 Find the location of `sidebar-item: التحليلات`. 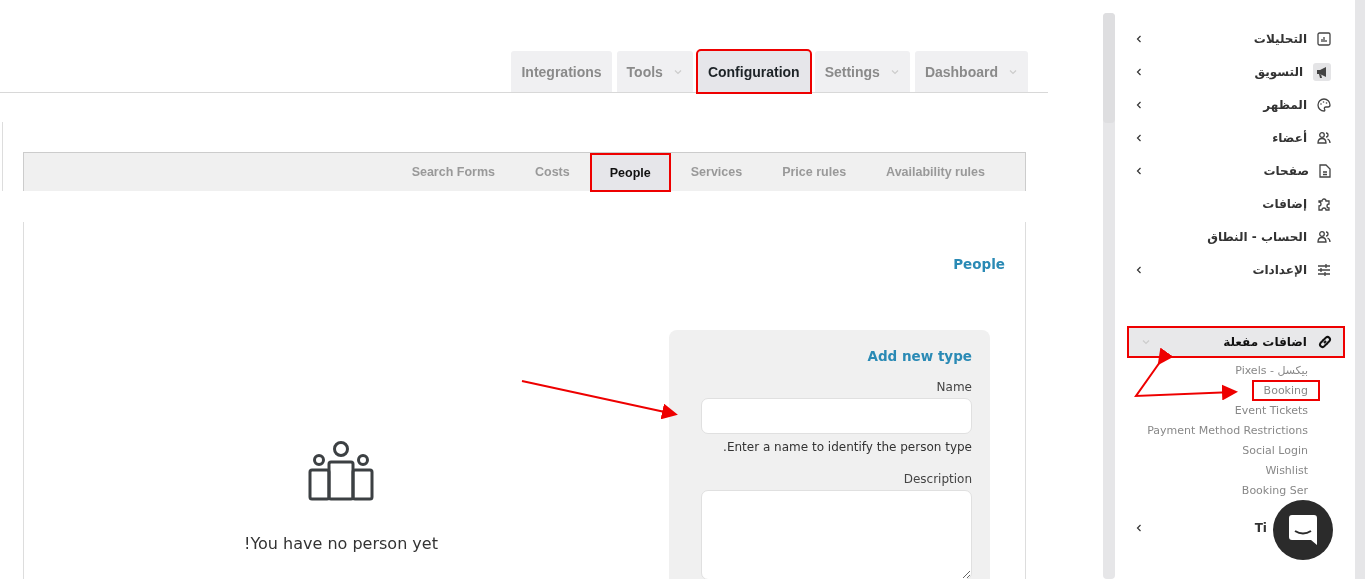

sidebar-item: التحليلات is located at coordinates (1235, 38).